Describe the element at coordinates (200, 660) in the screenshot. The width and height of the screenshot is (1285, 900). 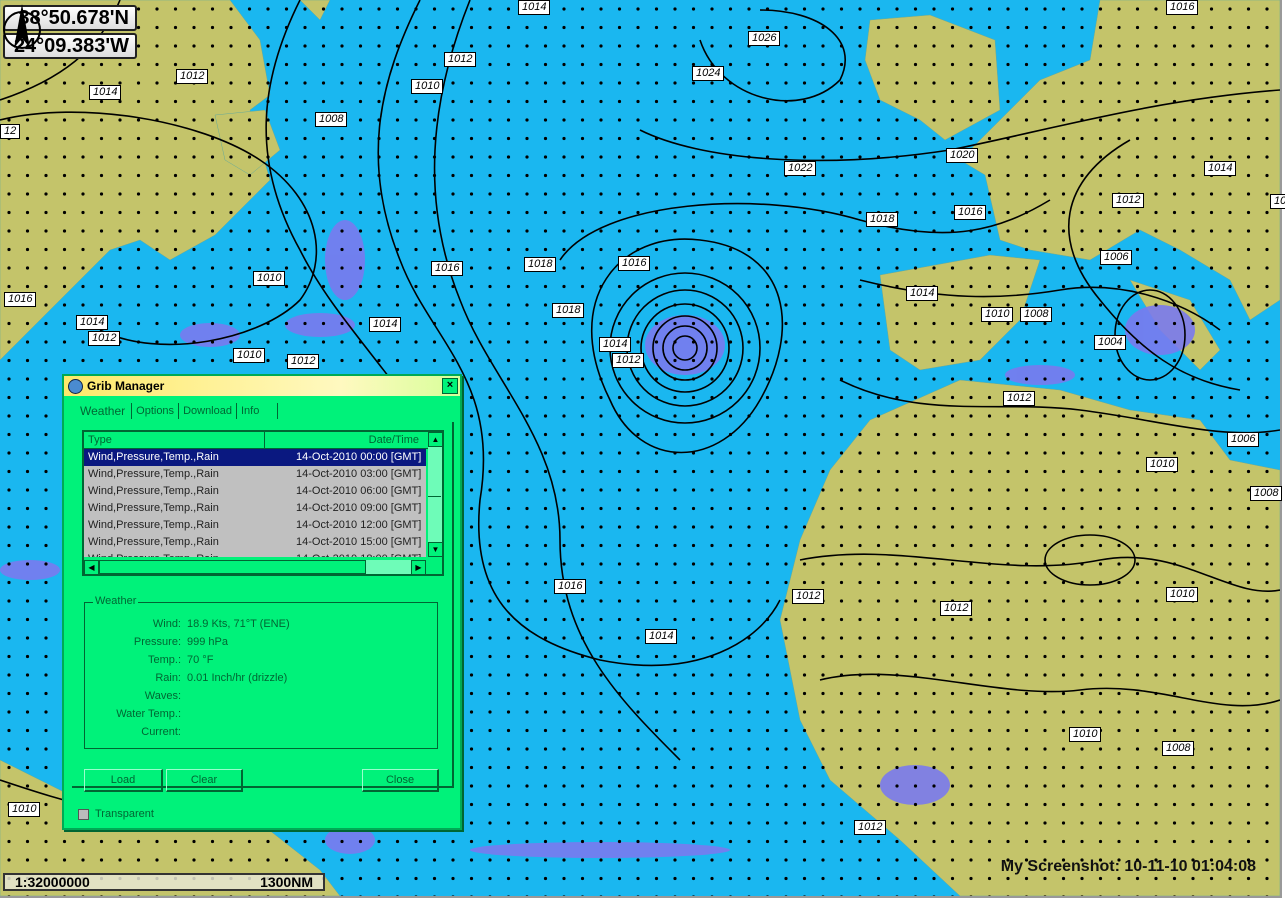
I see `field-value: 70 °F` at that location.